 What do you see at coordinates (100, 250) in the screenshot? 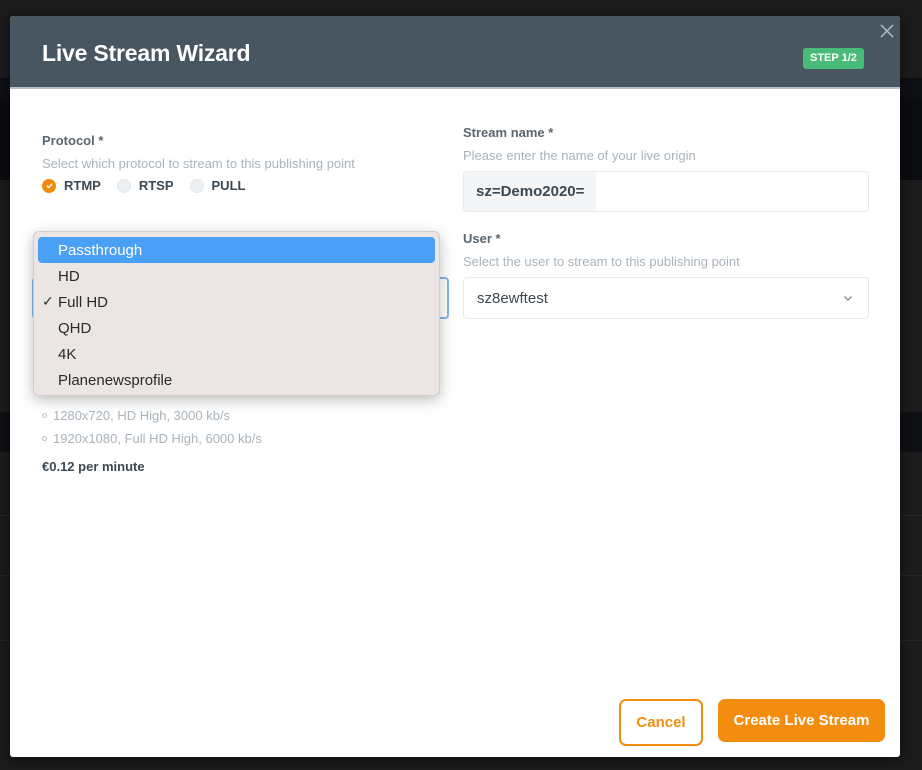
I see `option-label: Passthrough` at bounding box center [100, 250].